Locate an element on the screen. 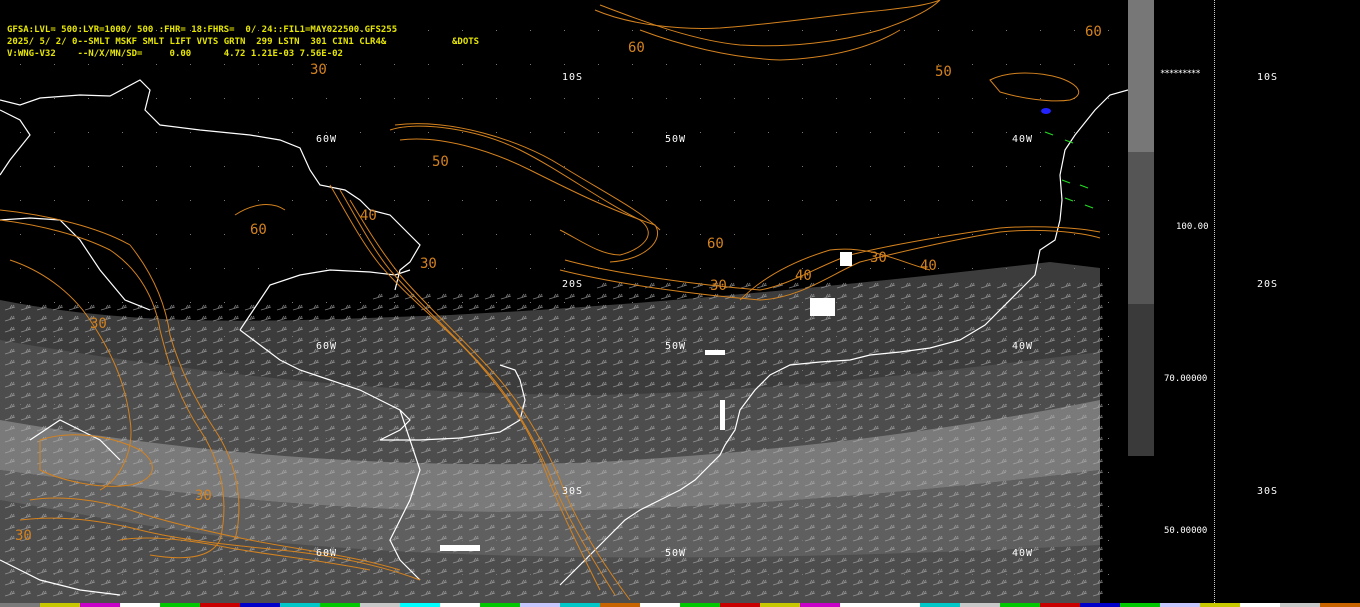 This screenshot has height=607, width=1360. scale-label-50: 50.00000 is located at coordinates (1186, 531).